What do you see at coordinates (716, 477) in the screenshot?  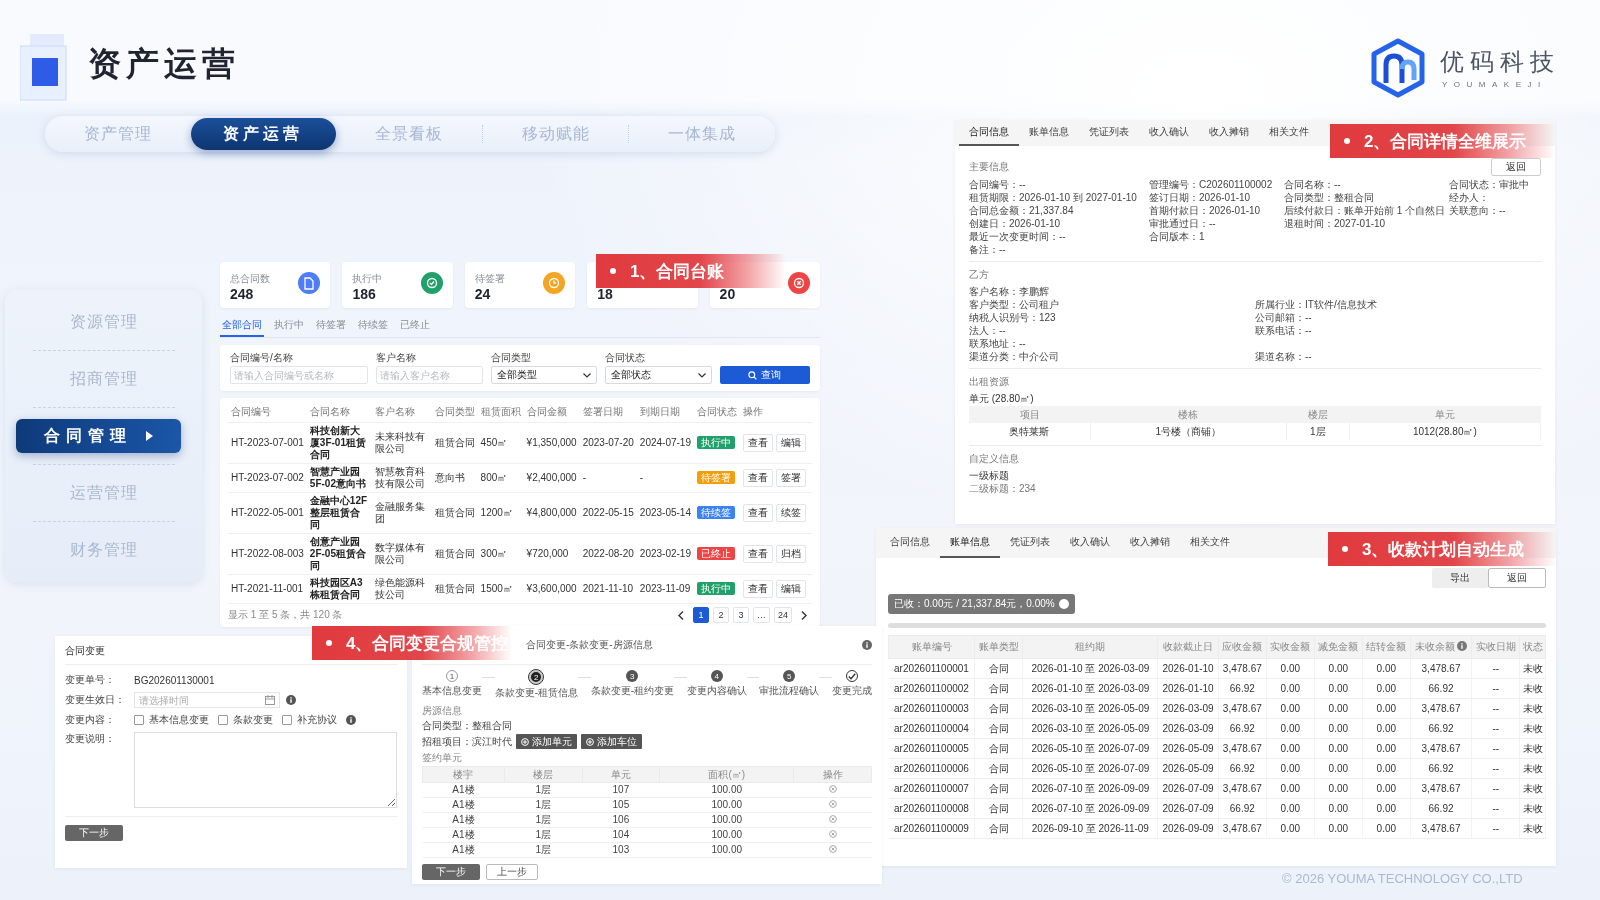 I see `status-tag: 待签署` at bounding box center [716, 477].